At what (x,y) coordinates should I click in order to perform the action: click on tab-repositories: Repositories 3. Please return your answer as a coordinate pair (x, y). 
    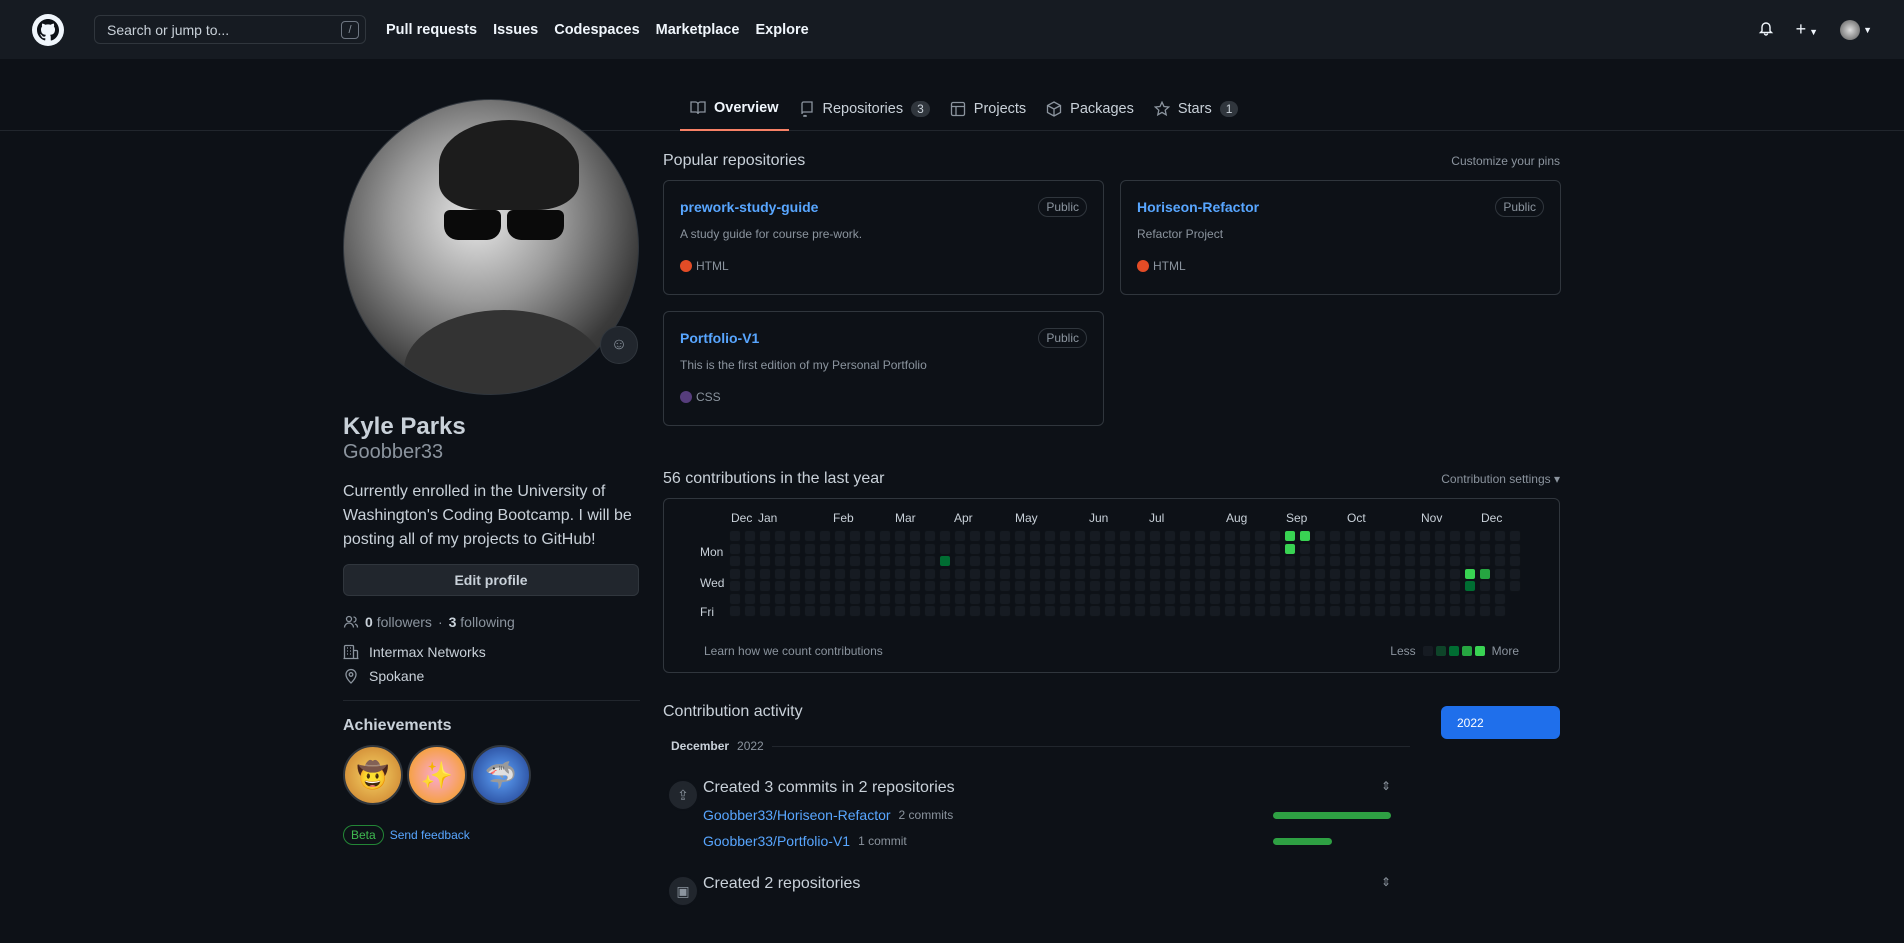
    Looking at the image, I should click on (864, 109).